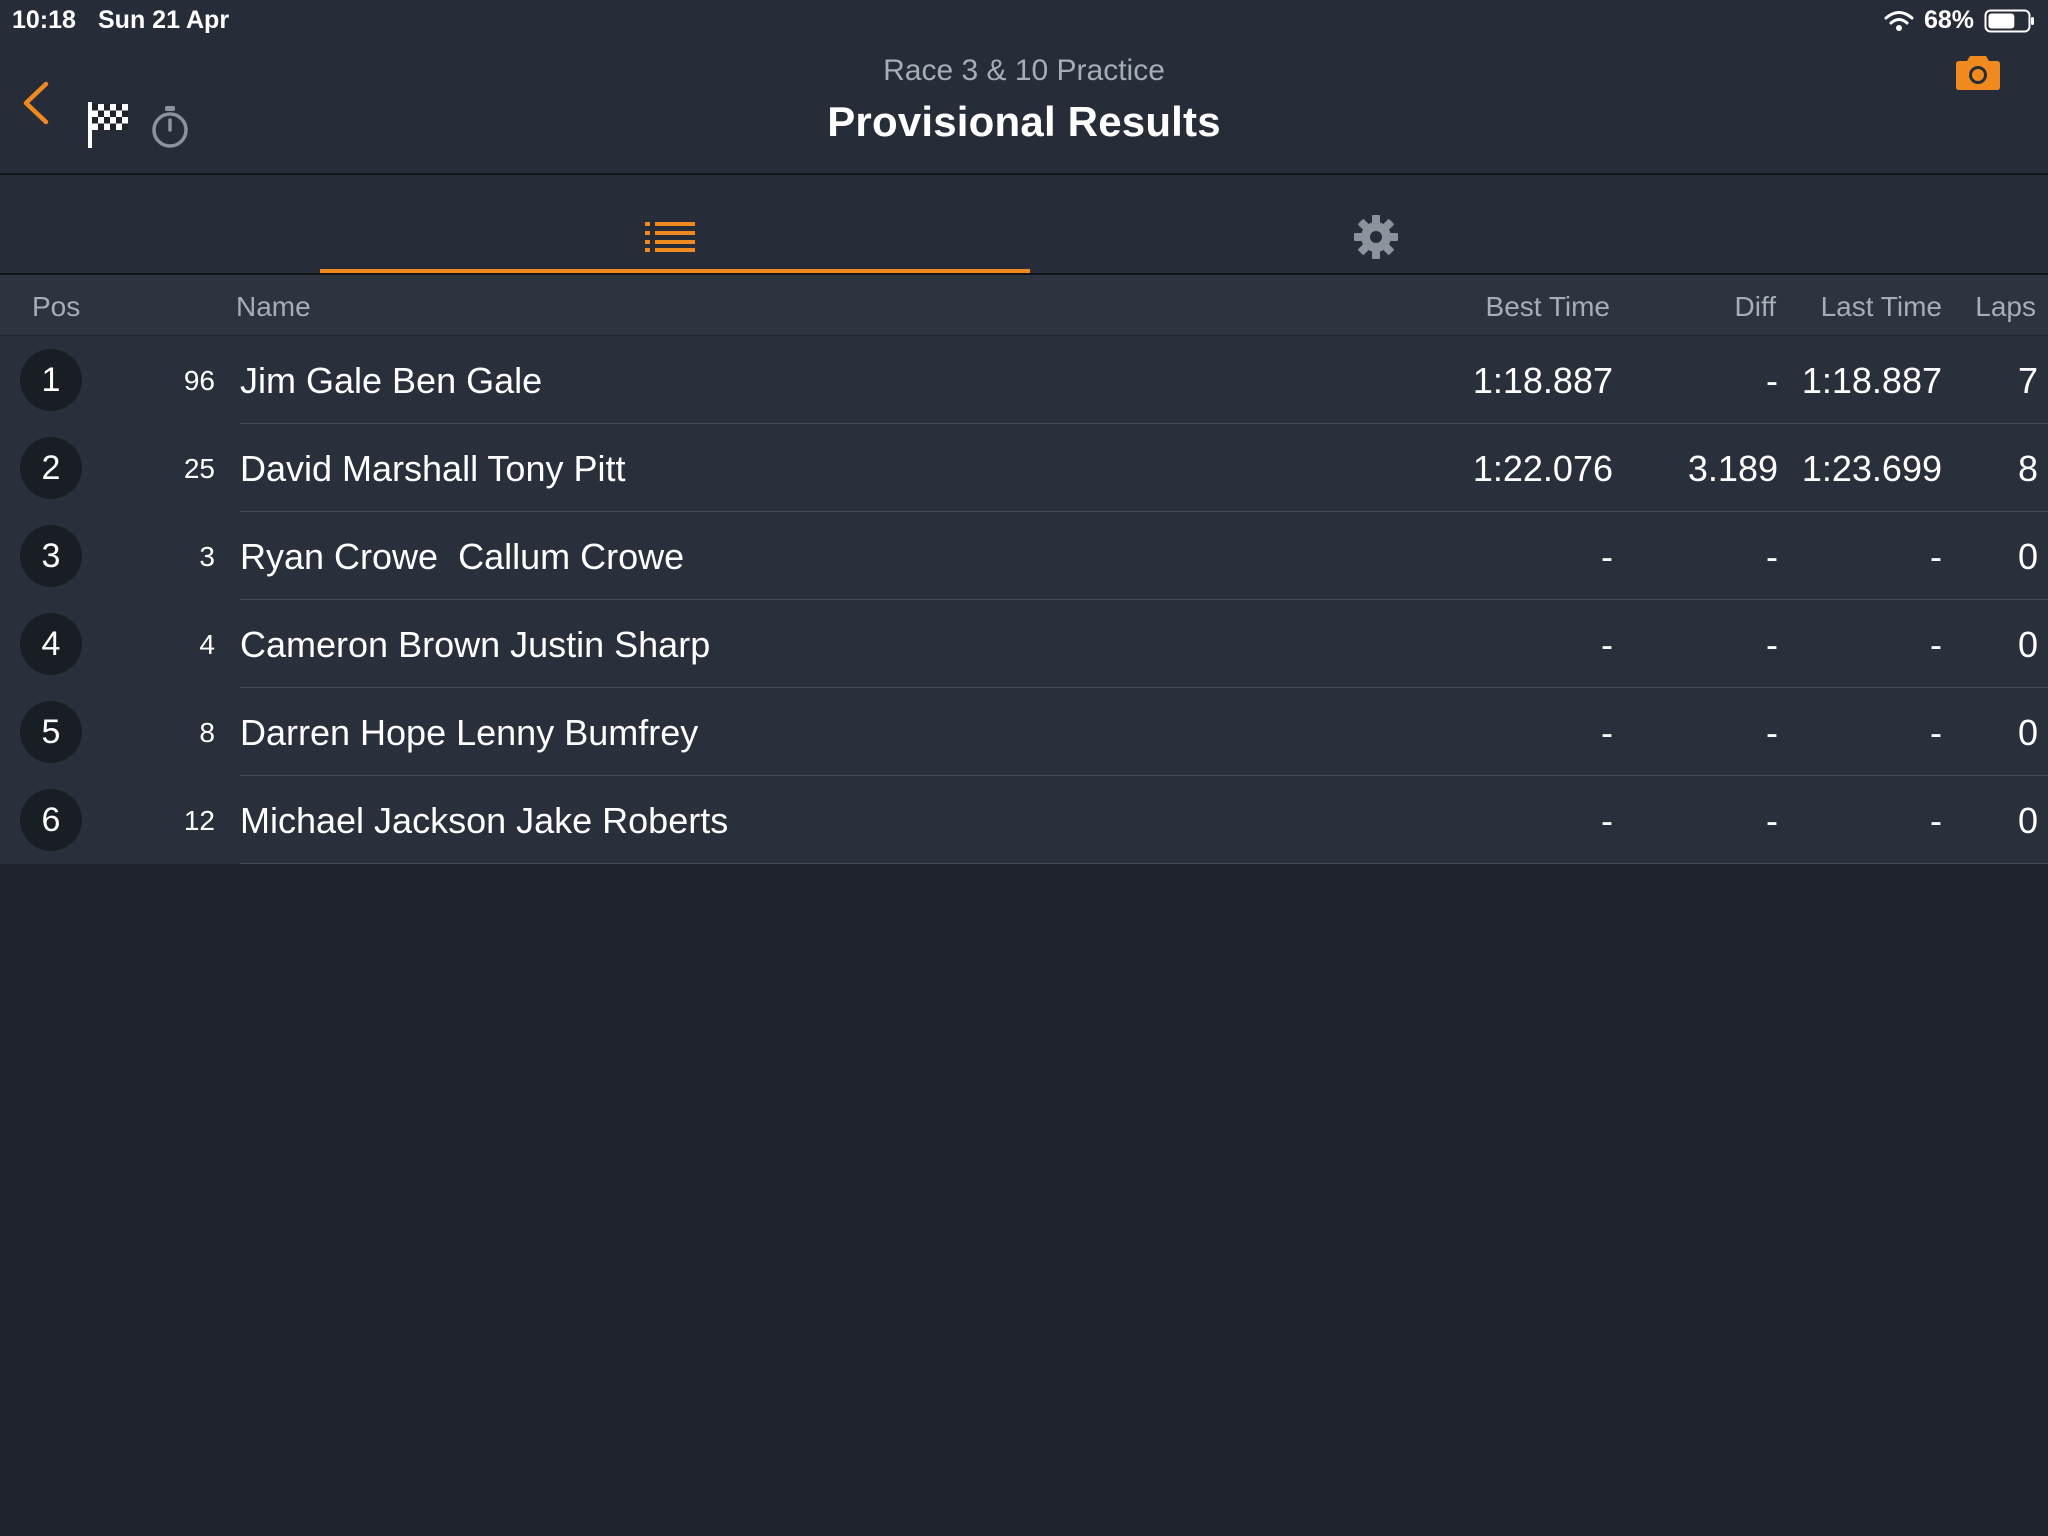 This screenshot has height=1536, width=2048. What do you see at coordinates (1948, 20) in the screenshot?
I see `battery-percentage: 68%` at bounding box center [1948, 20].